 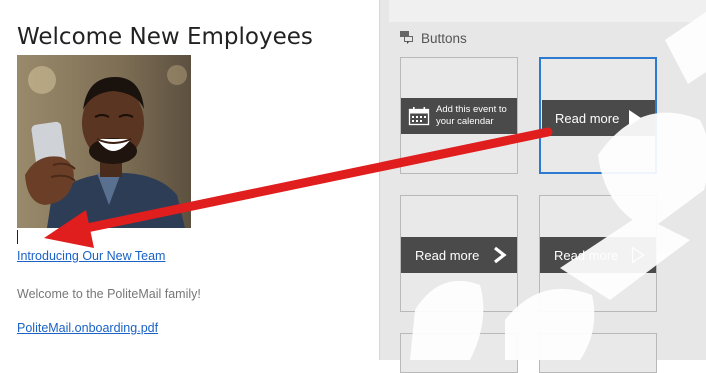 What do you see at coordinates (109, 294) in the screenshot?
I see `welcome-text: Welcome to the PoliteMail family!` at bounding box center [109, 294].